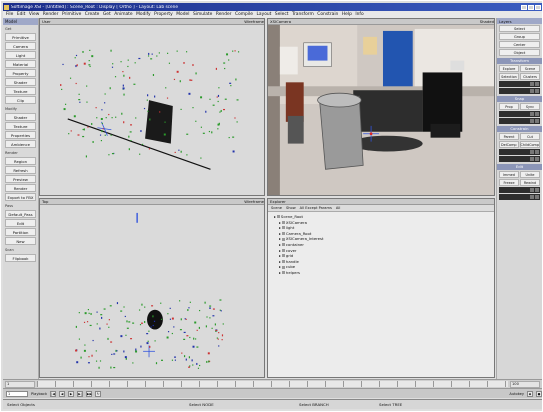 The height and width of the screenshot is (412, 543). What do you see at coordinates (71, 393) in the screenshot?
I see `play-icon: ▶` at bounding box center [71, 393].